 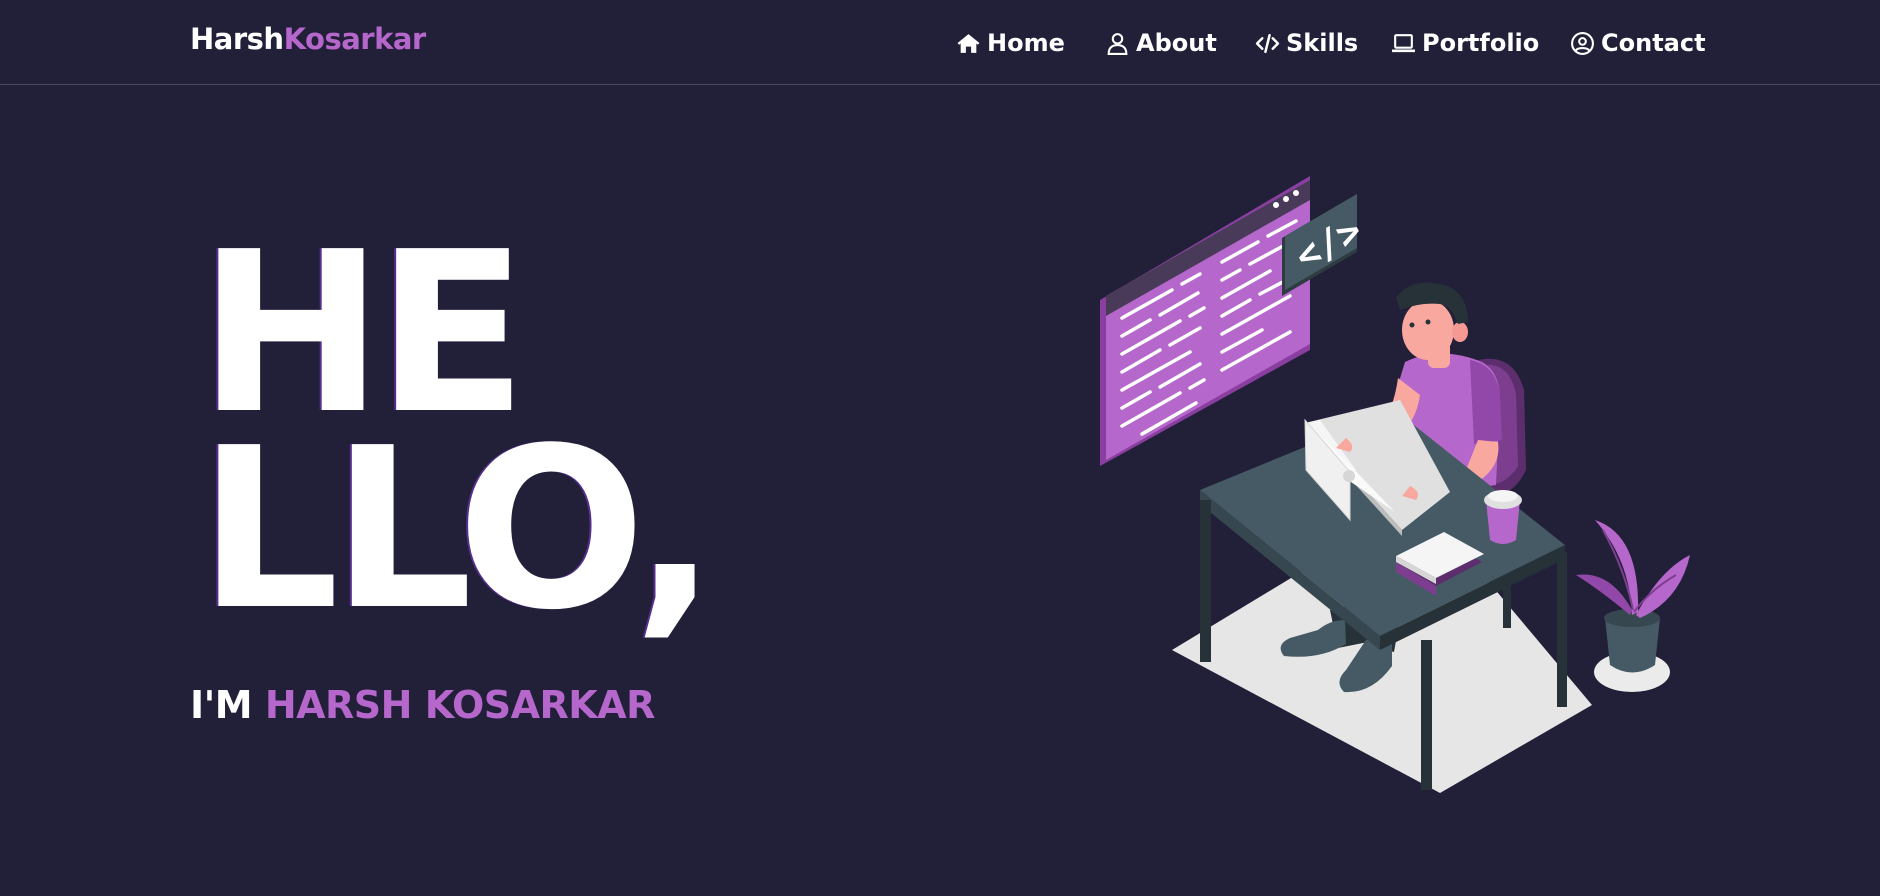 What do you see at coordinates (1322, 43) in the screenshot?
I see `nav-skills-label: Skills` at bounding box center [1322, 43].